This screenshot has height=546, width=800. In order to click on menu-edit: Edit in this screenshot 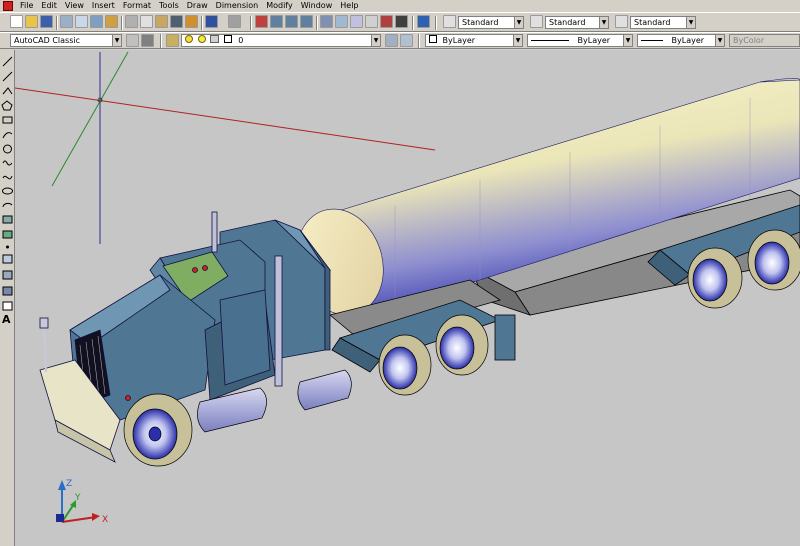, I will do `click(49, 6)`.